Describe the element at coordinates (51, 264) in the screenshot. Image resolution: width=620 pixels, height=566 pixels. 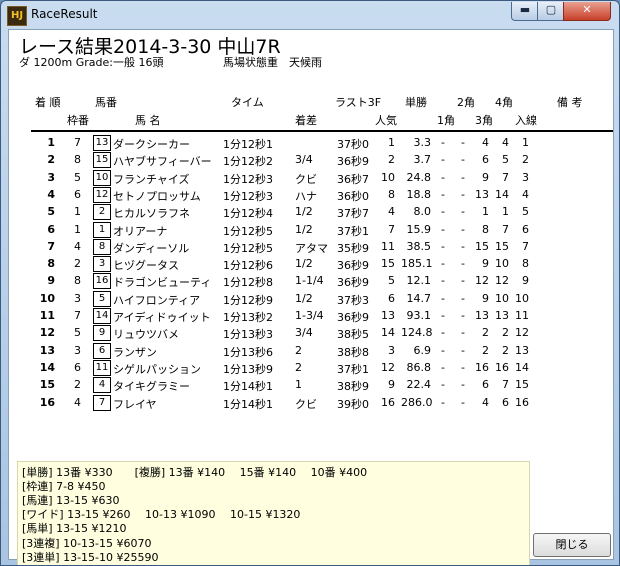
I see `cell-pos: 8` at that location.